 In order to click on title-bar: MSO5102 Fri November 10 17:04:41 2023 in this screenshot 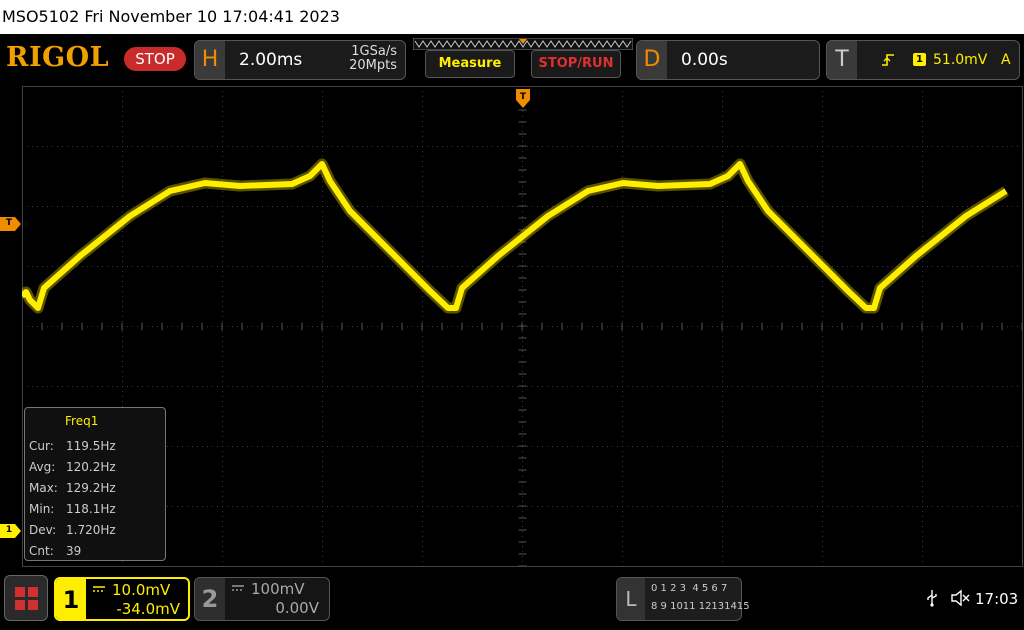, I will do `click(512, 17)`.